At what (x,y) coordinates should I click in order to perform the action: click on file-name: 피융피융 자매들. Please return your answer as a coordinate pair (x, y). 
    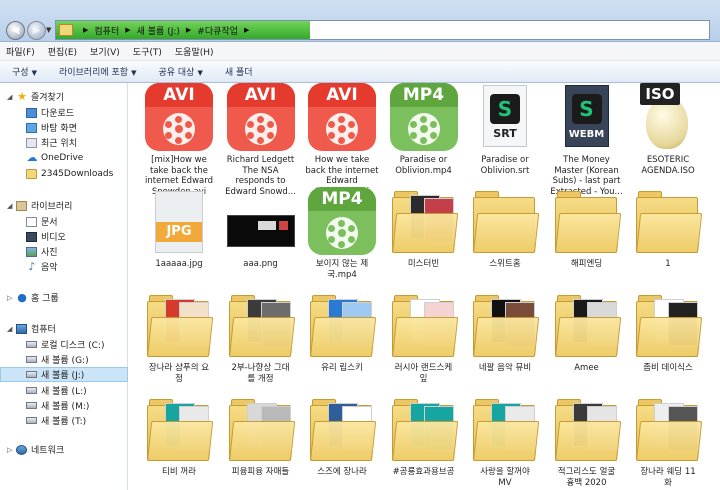
    Looking at the image, I should click on (261, 472).